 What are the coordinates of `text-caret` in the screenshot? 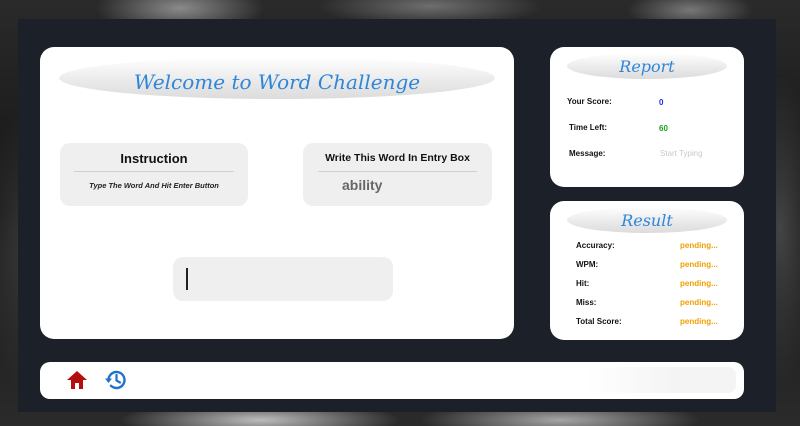 It's located at (187, 279).